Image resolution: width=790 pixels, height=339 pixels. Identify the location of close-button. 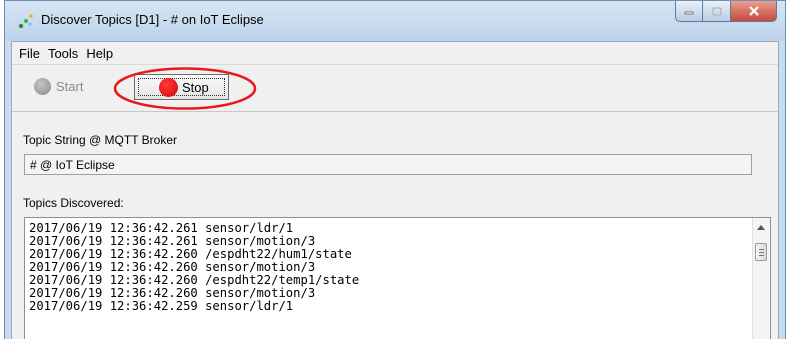
(754, 11).